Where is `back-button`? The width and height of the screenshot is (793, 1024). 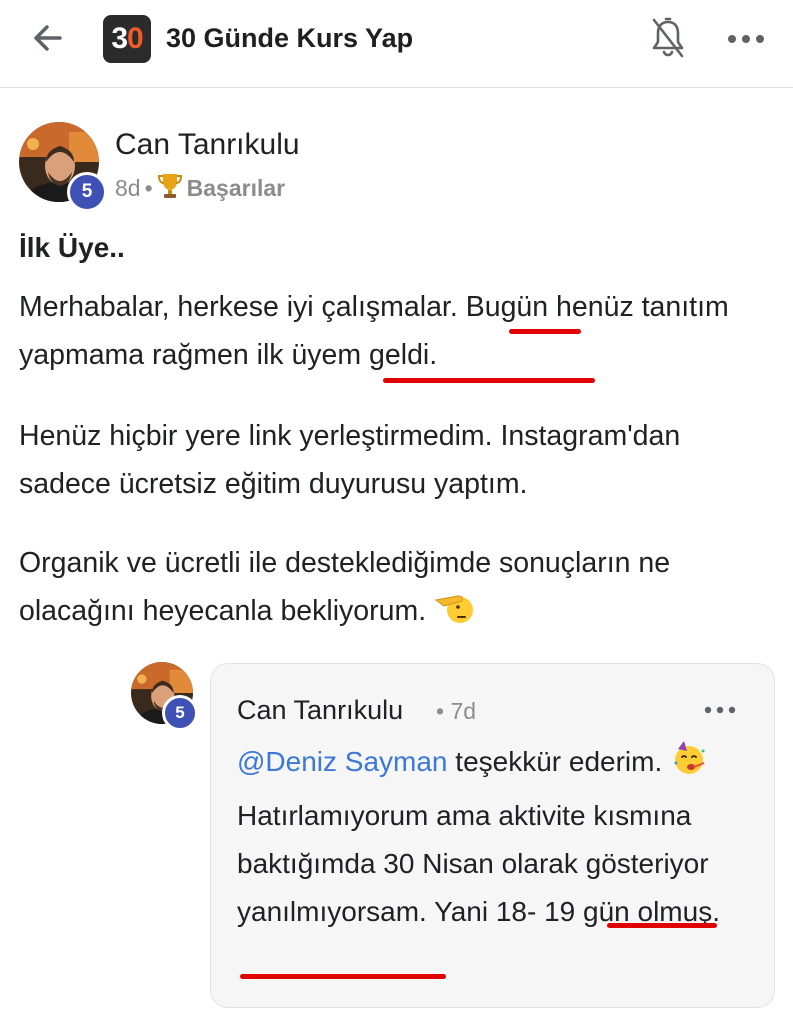 back-button is located at coordinates (48, 38).